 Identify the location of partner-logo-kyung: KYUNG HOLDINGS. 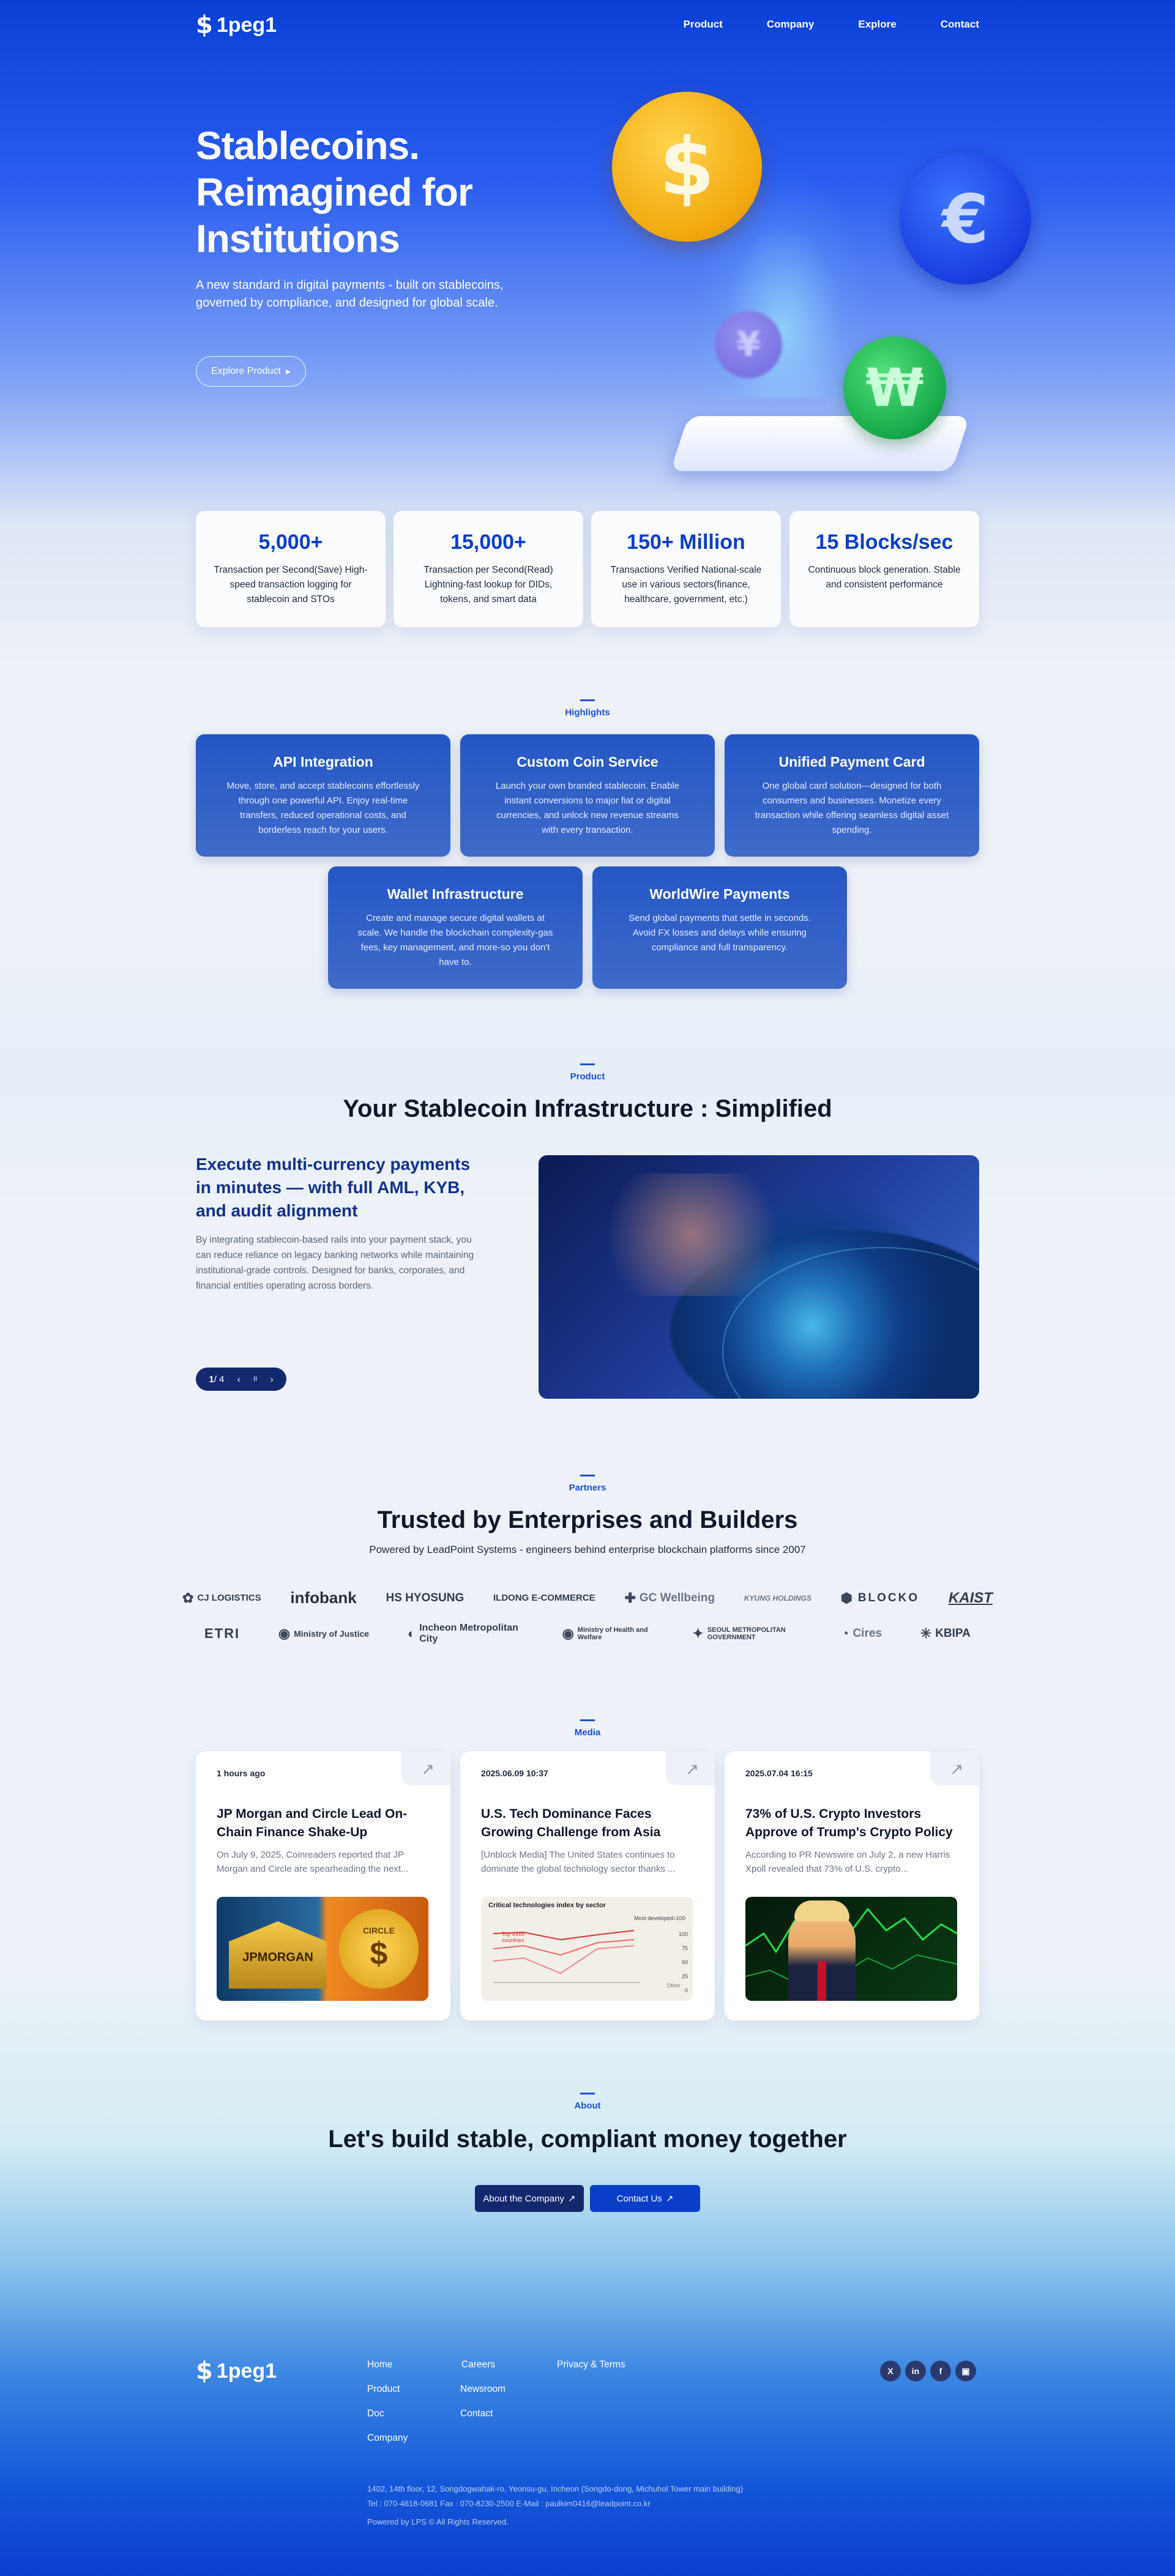
(777, 1598).